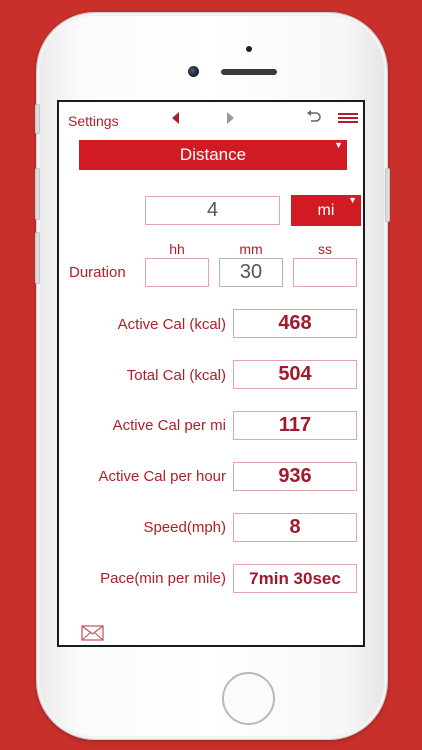 This screenshot has height=750, width=422. I want to click on mode-select-value: Distance, so click(213, 154).